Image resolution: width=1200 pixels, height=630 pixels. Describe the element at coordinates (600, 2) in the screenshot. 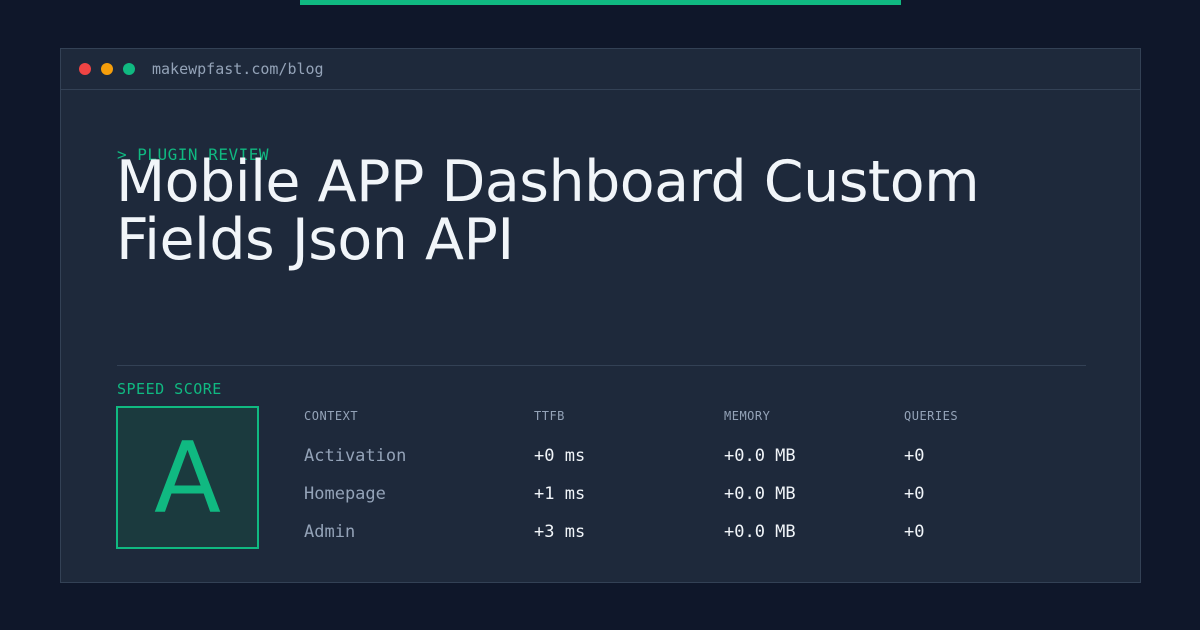

I see `top-accent-bar` at that location.